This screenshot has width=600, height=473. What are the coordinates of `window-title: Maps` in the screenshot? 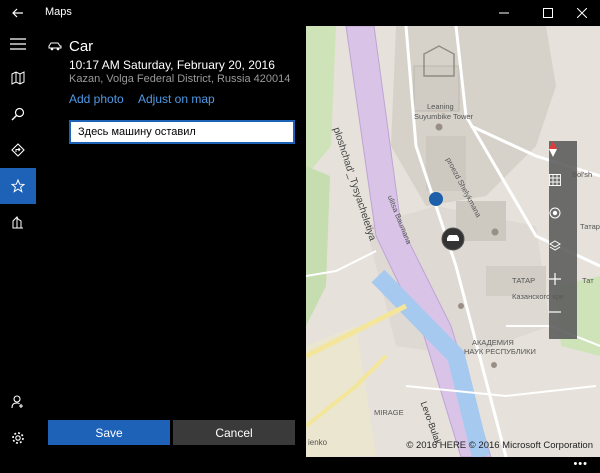 It's located at (58, 12).